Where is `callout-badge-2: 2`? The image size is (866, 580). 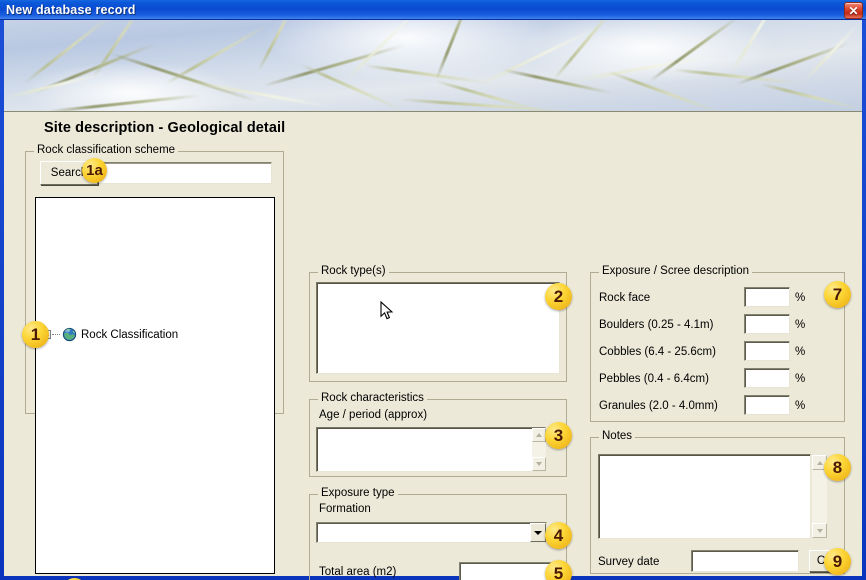
callout-badge-2: 2 is located at coordinates (558, 296).